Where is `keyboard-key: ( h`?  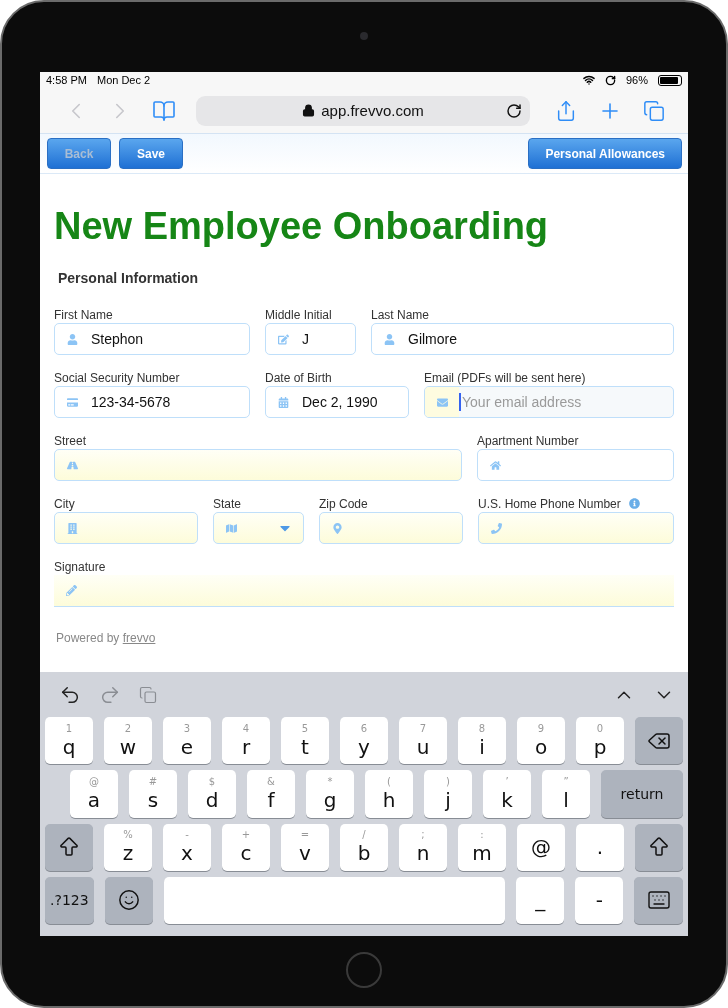
keyboard-key: ( h is located at coordinates (389, 794).